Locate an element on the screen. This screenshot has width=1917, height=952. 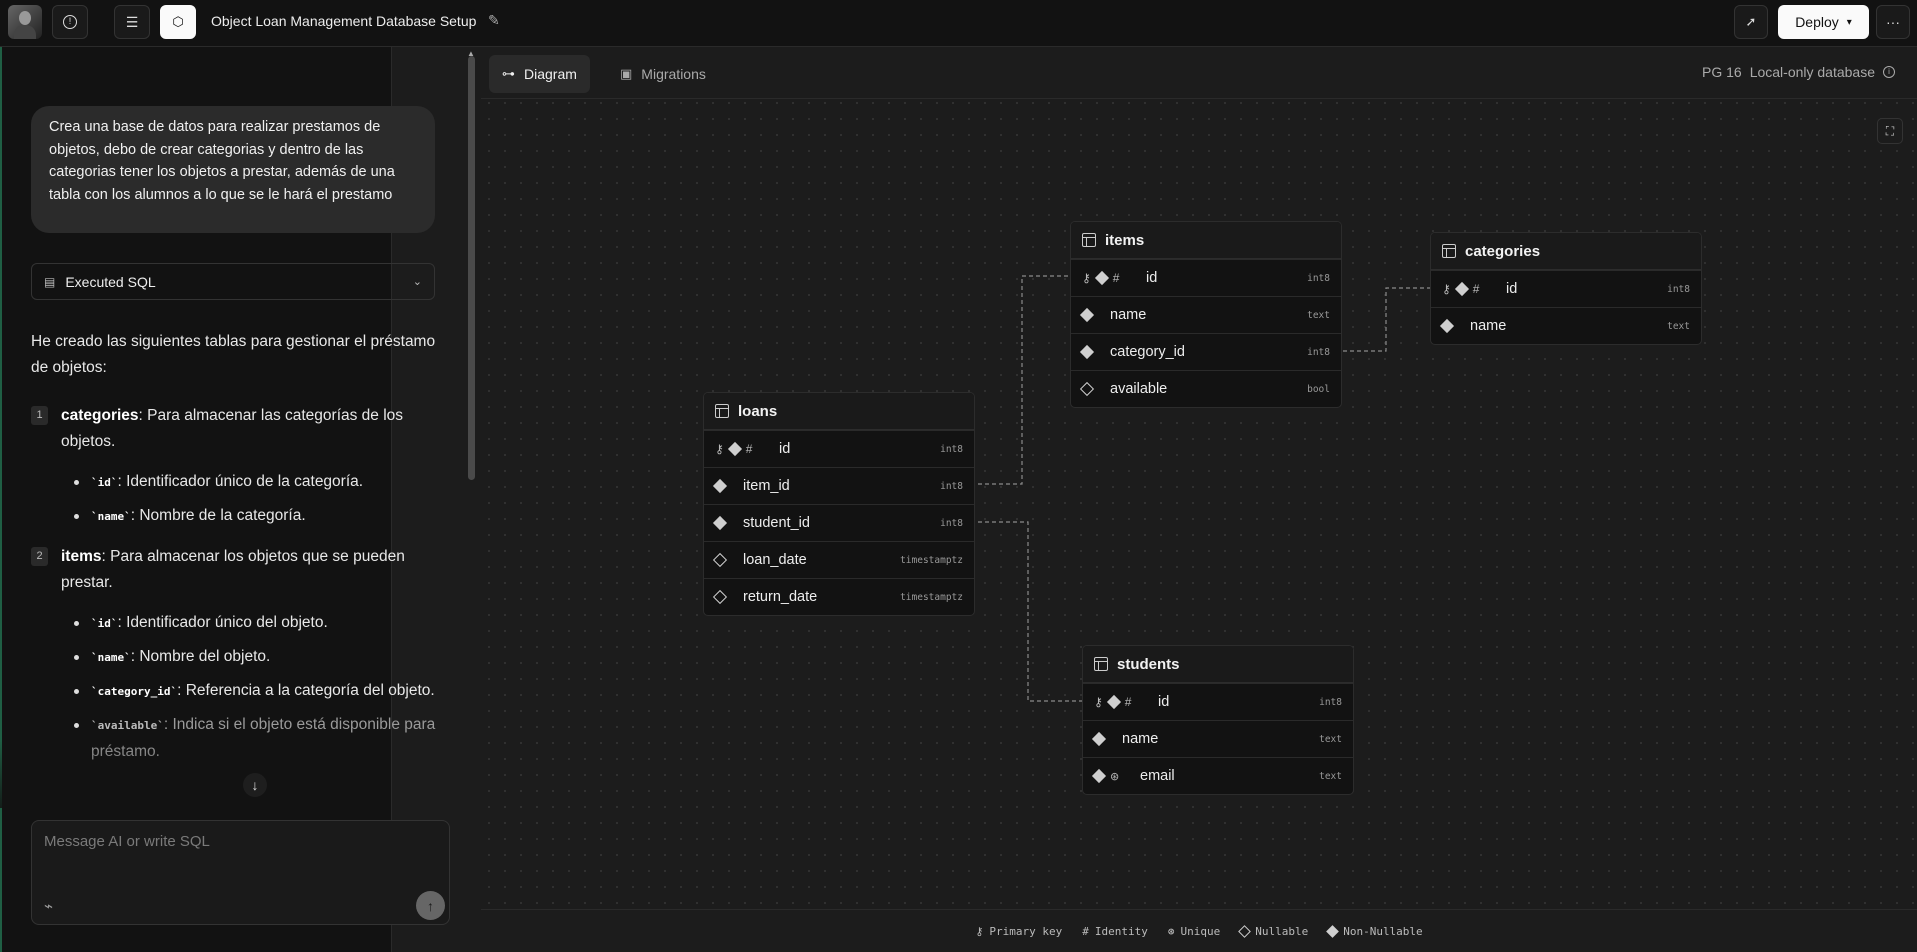
list-number: 1 is located at coordinates (39, 415).